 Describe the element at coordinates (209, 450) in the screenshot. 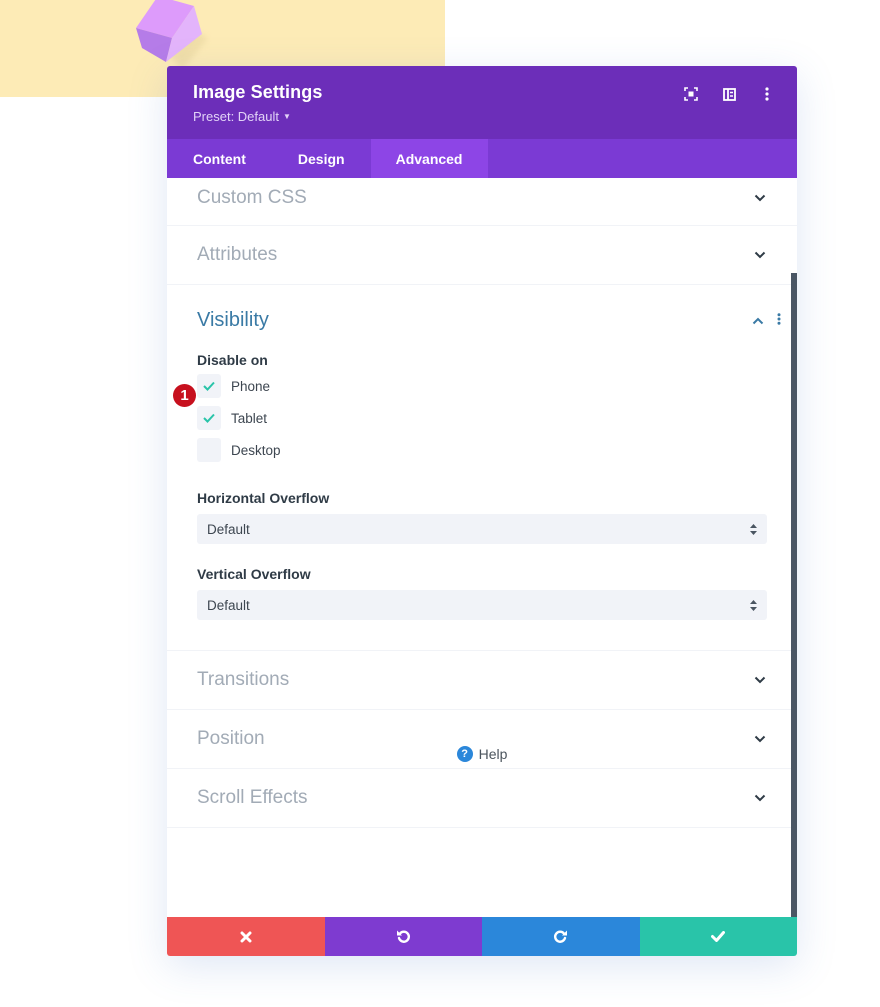

I see `checkbox-desktop` at that location.